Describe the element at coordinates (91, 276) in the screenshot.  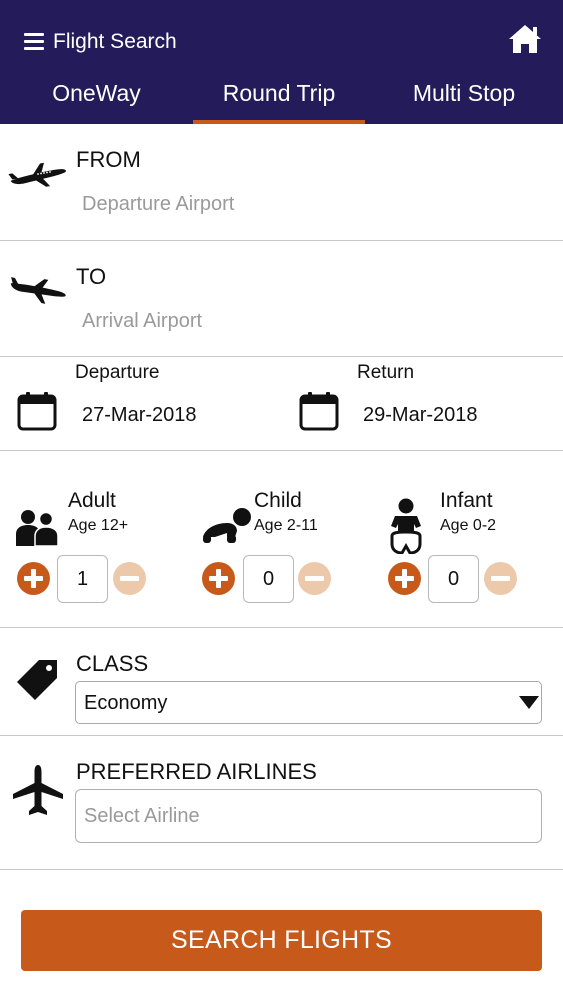
I see `to-label: TO` at that location.